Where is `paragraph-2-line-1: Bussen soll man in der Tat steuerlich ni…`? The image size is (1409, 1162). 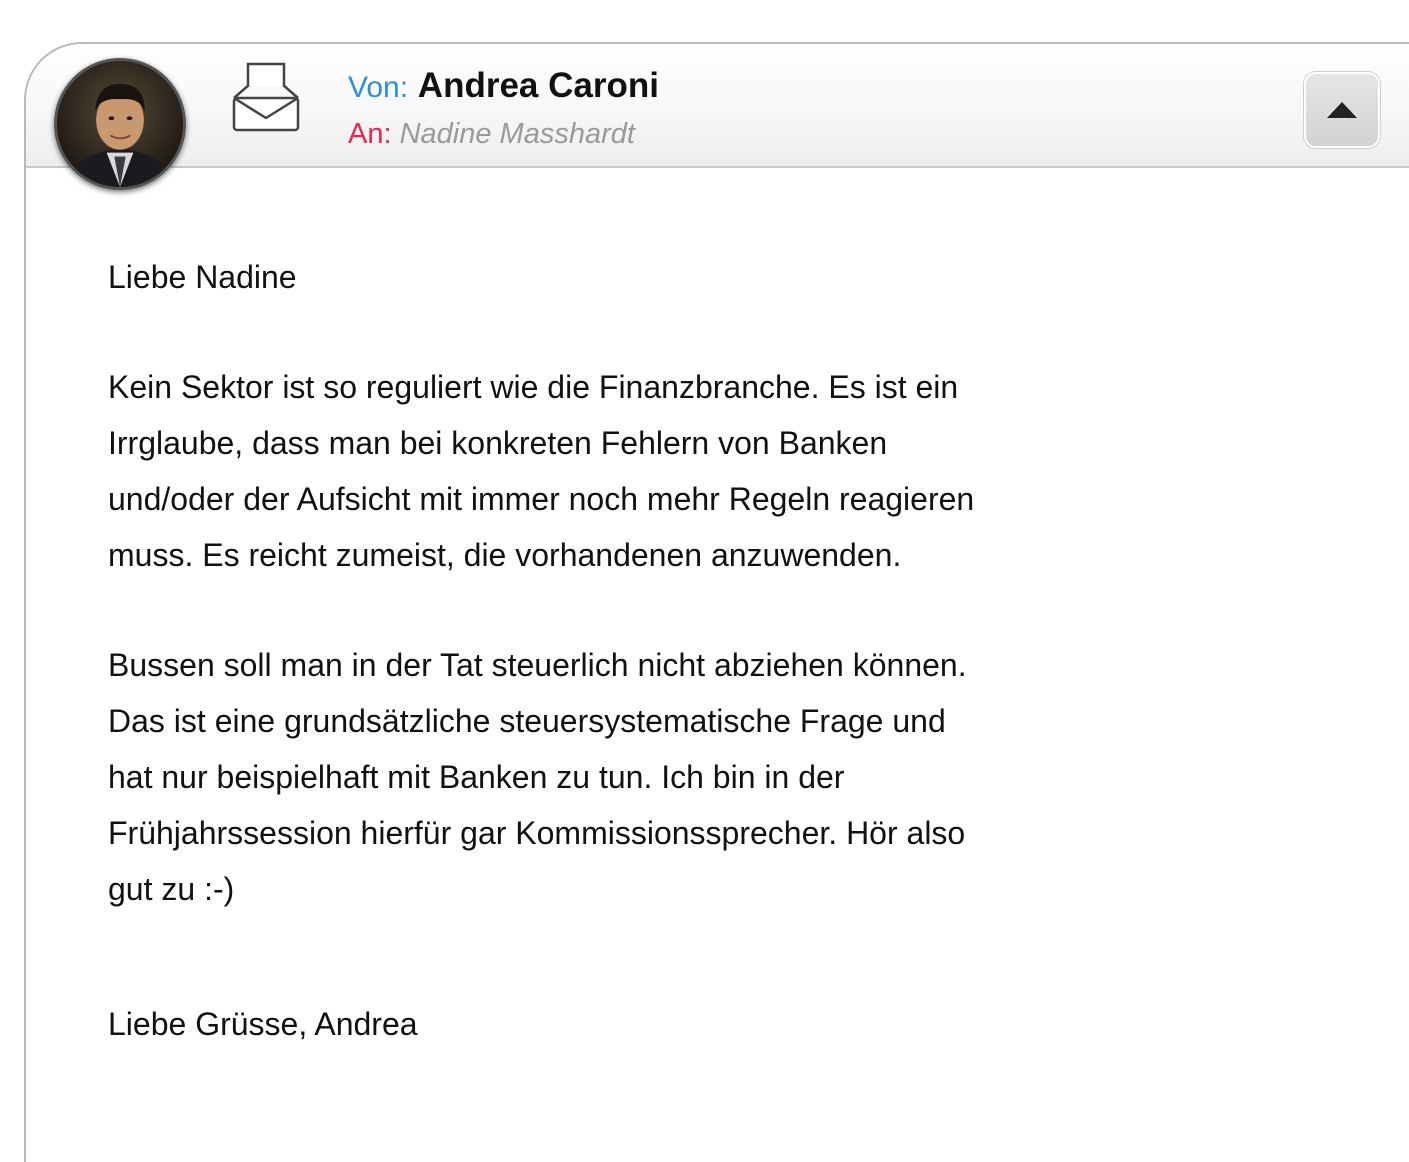
paragraph-2-line-1: Bussen soll man in der Tat steuerlich ni… is located at coordinates (537, 665).